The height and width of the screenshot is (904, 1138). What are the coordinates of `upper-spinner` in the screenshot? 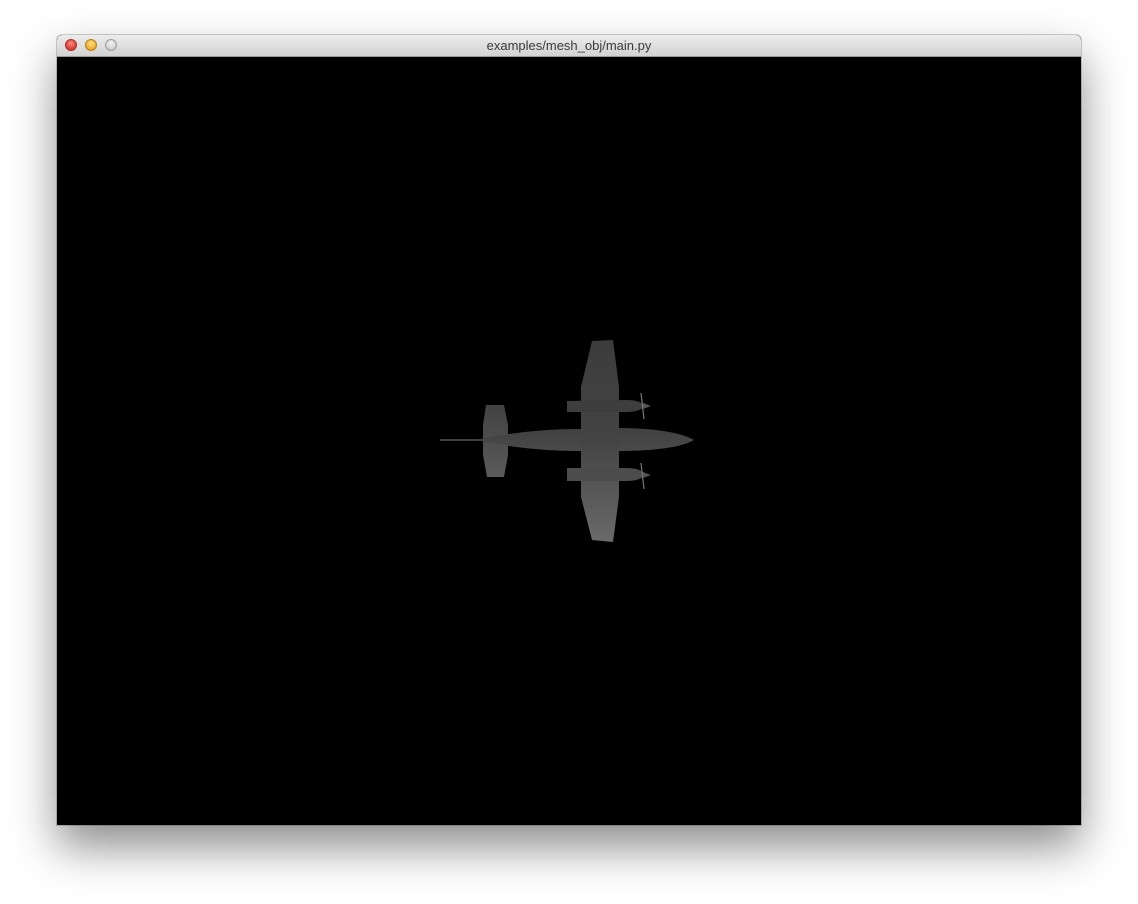 It's located at (647, 406).